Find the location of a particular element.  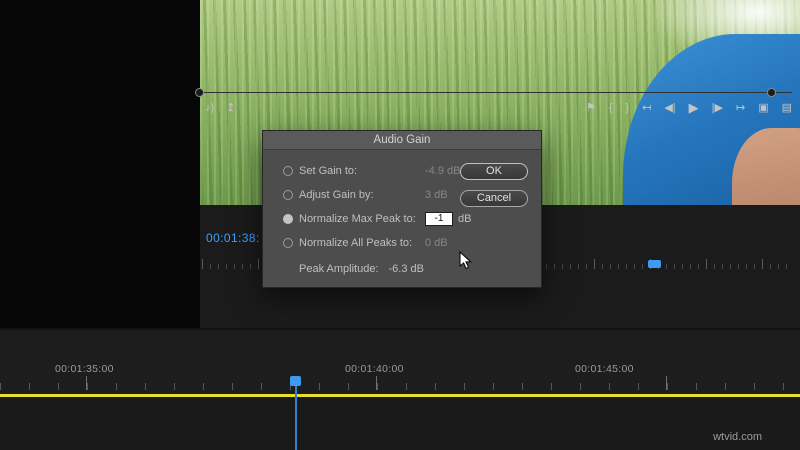

unit-label: dB is located at coordinates (465, 218).